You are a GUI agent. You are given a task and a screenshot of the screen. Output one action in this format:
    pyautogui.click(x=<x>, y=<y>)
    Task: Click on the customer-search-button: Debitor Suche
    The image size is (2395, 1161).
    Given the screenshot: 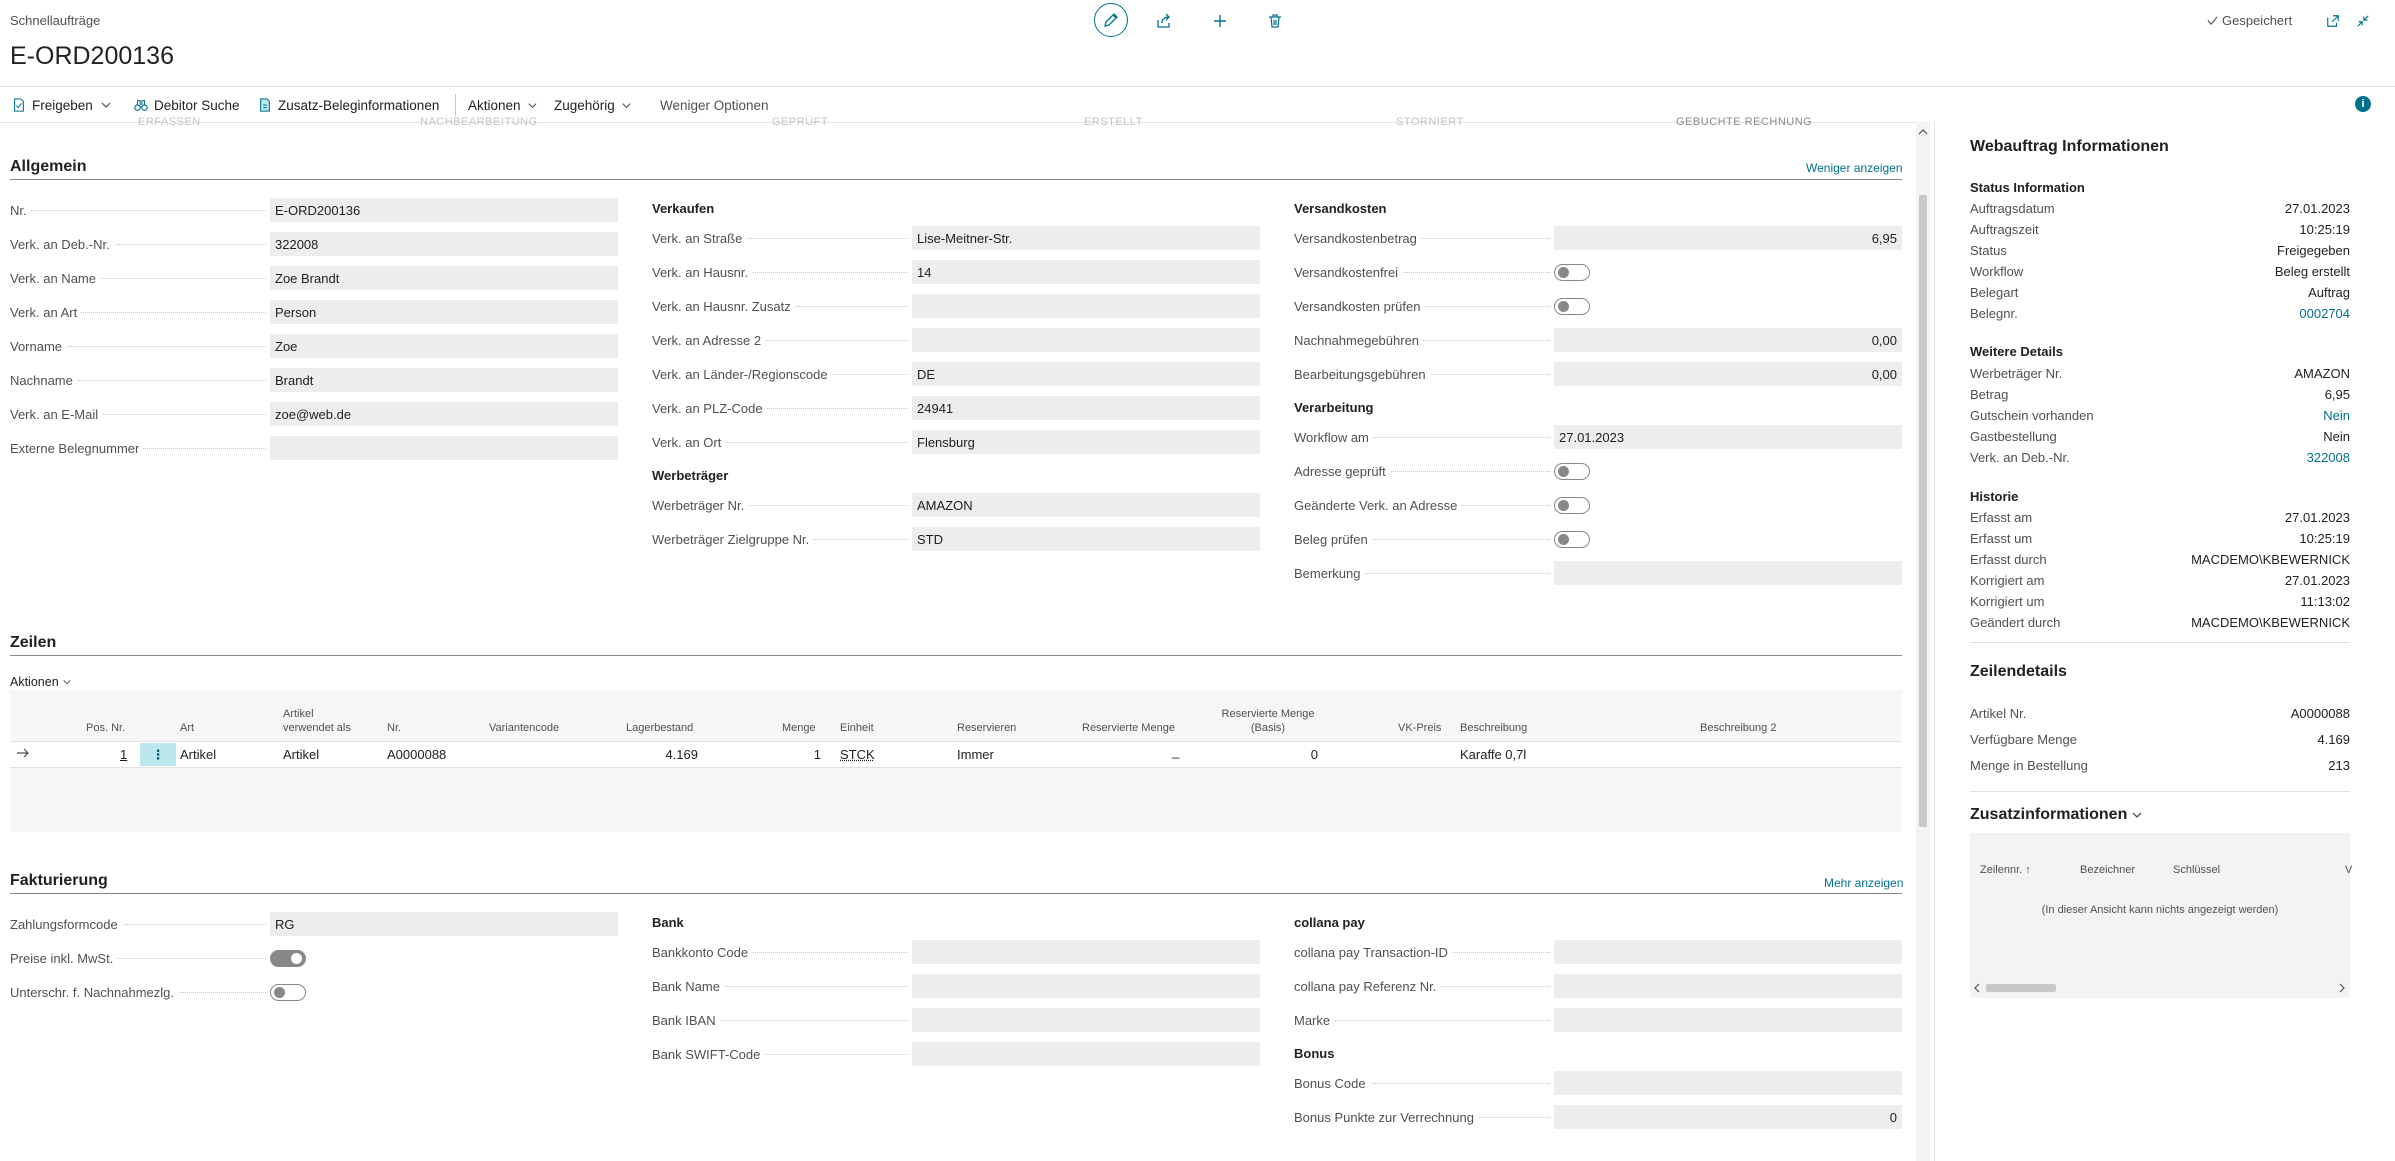 What is the action you would take?
    pyautogui.click(x=187, y=105)
    